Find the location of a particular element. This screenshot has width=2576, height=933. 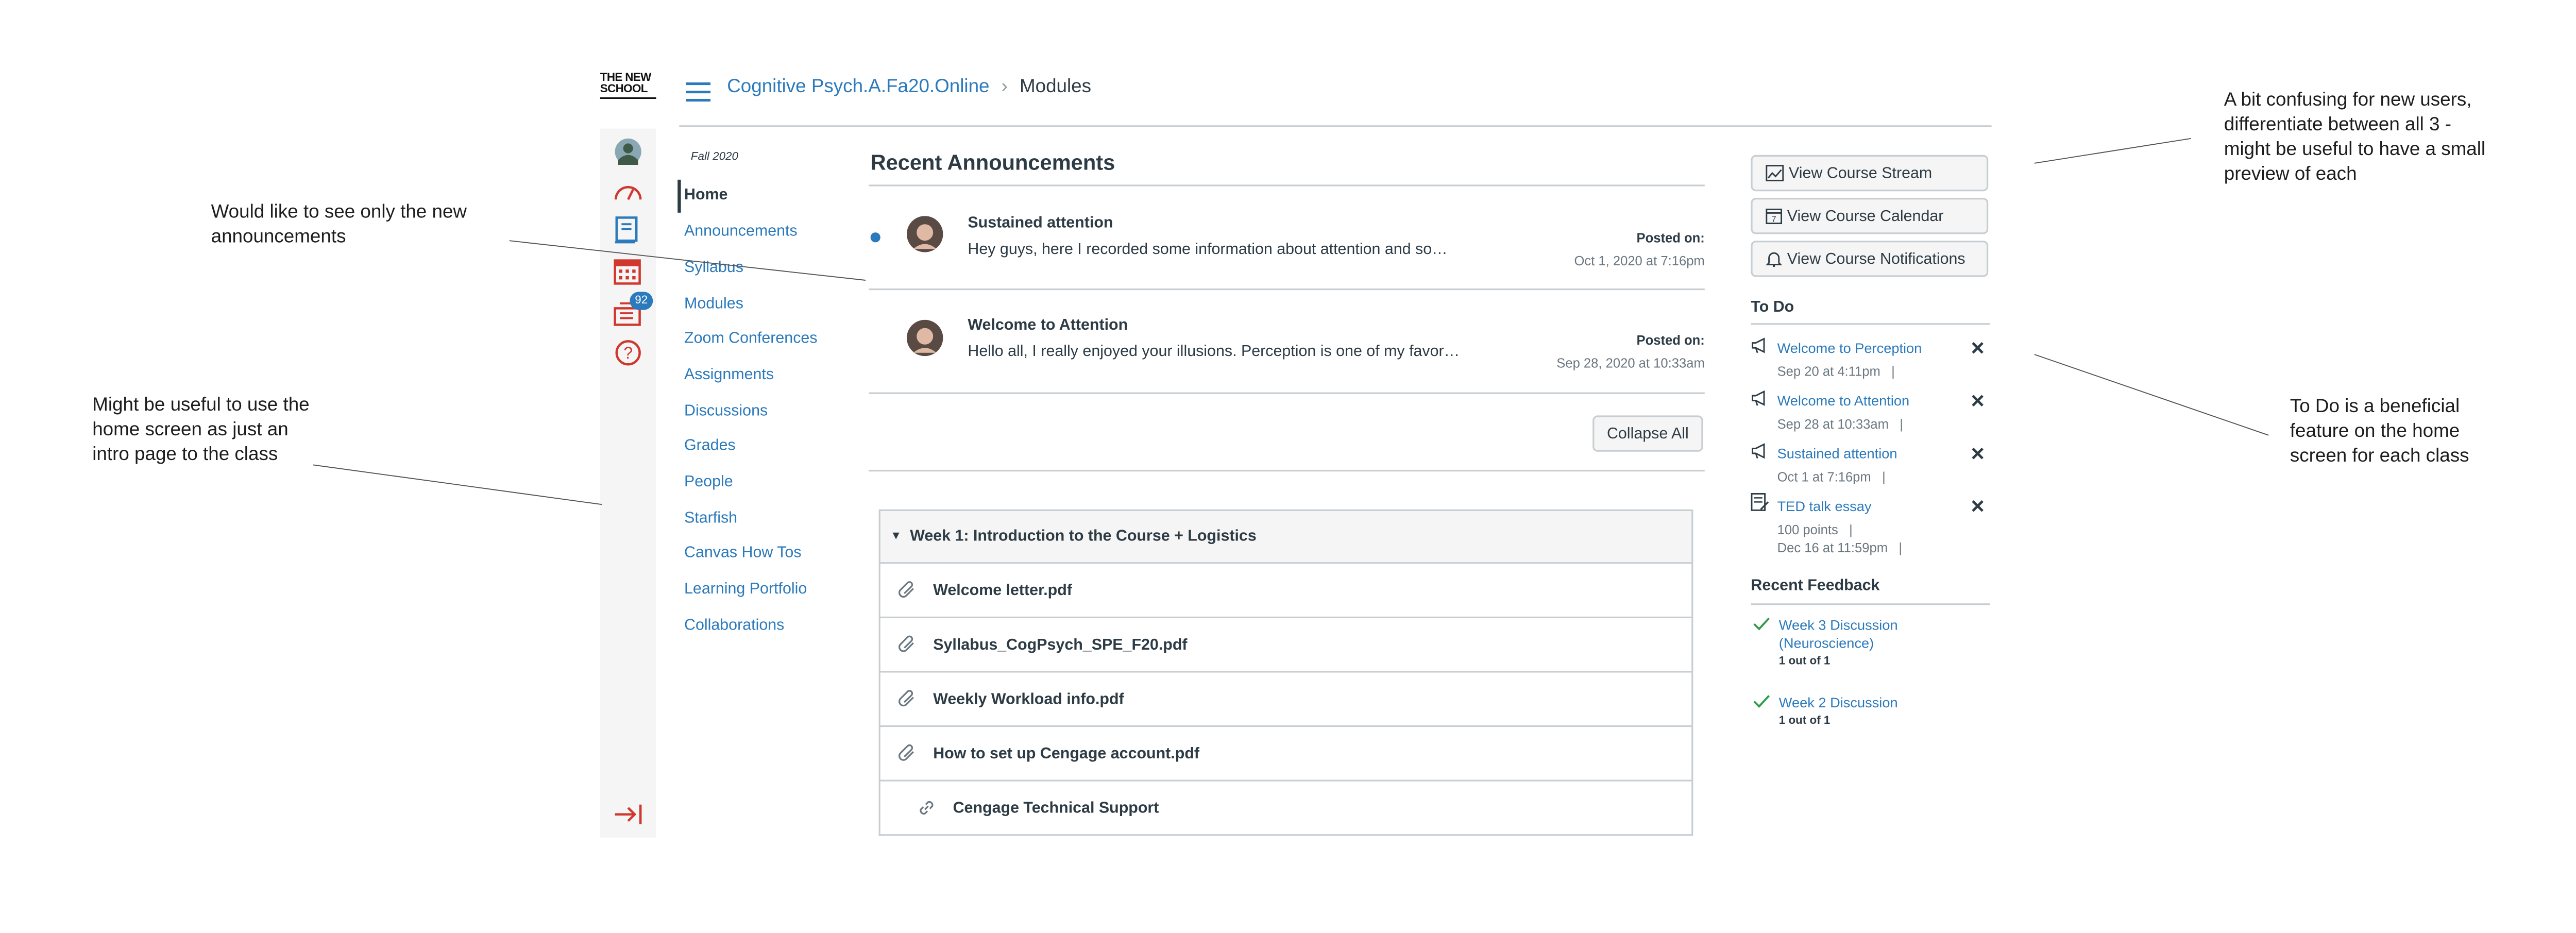

module-item: How to set up Cengage account.pdf is located at coordinates (1285, 754).